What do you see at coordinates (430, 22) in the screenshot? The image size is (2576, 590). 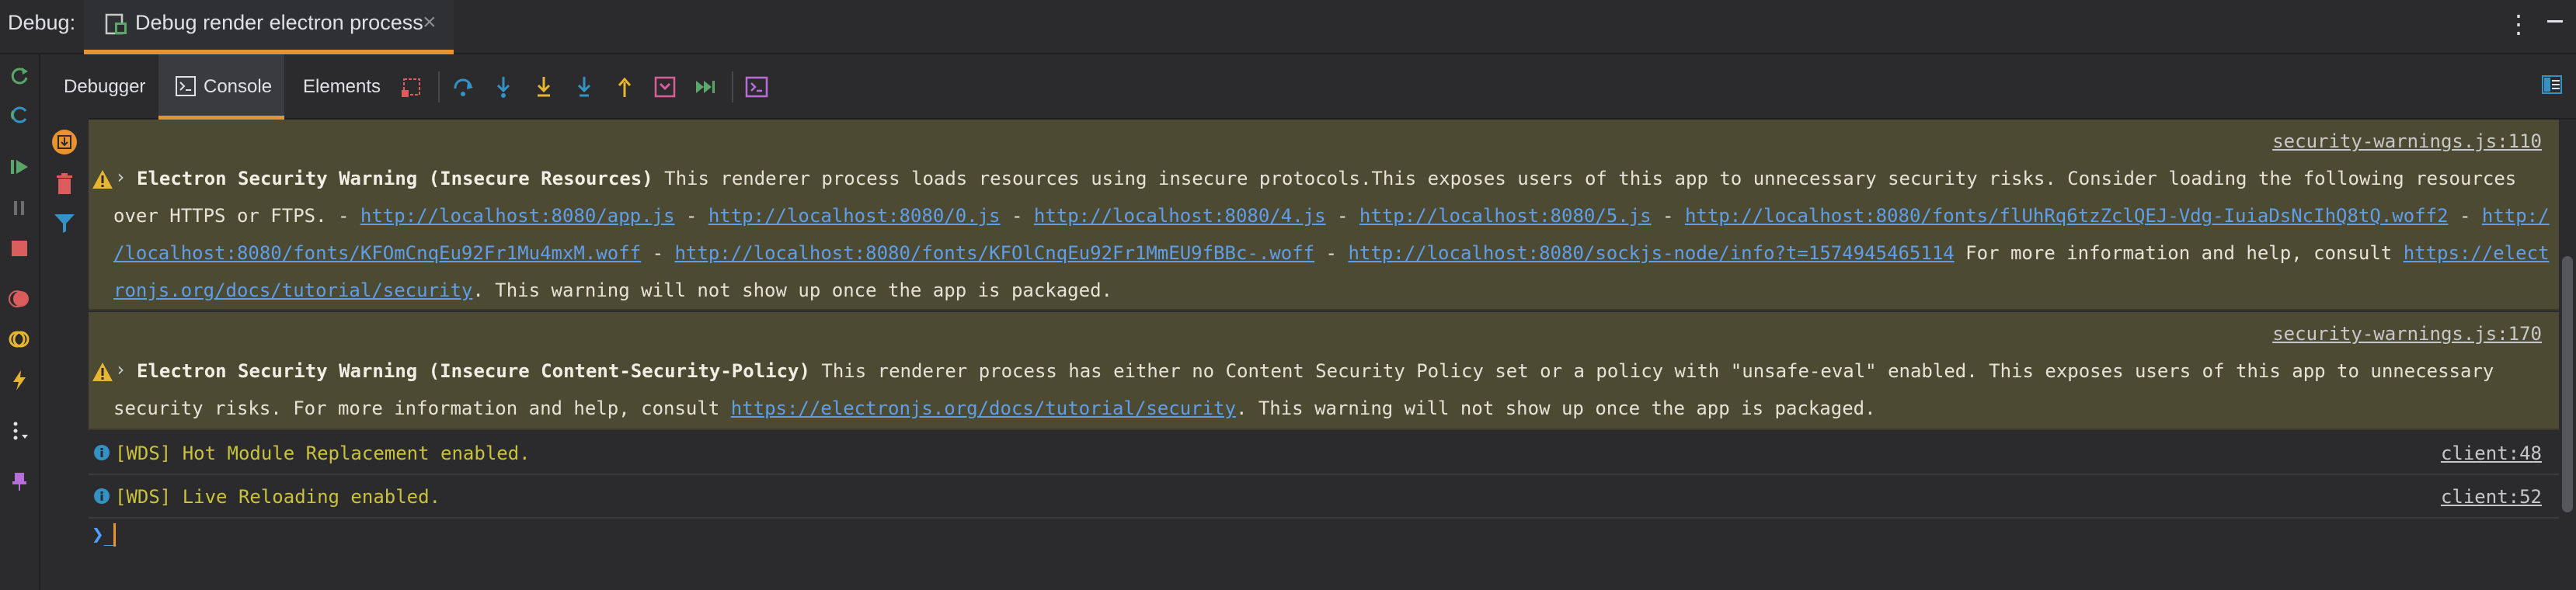 I see `close-icon: ×` at bounding box center [430, 22].